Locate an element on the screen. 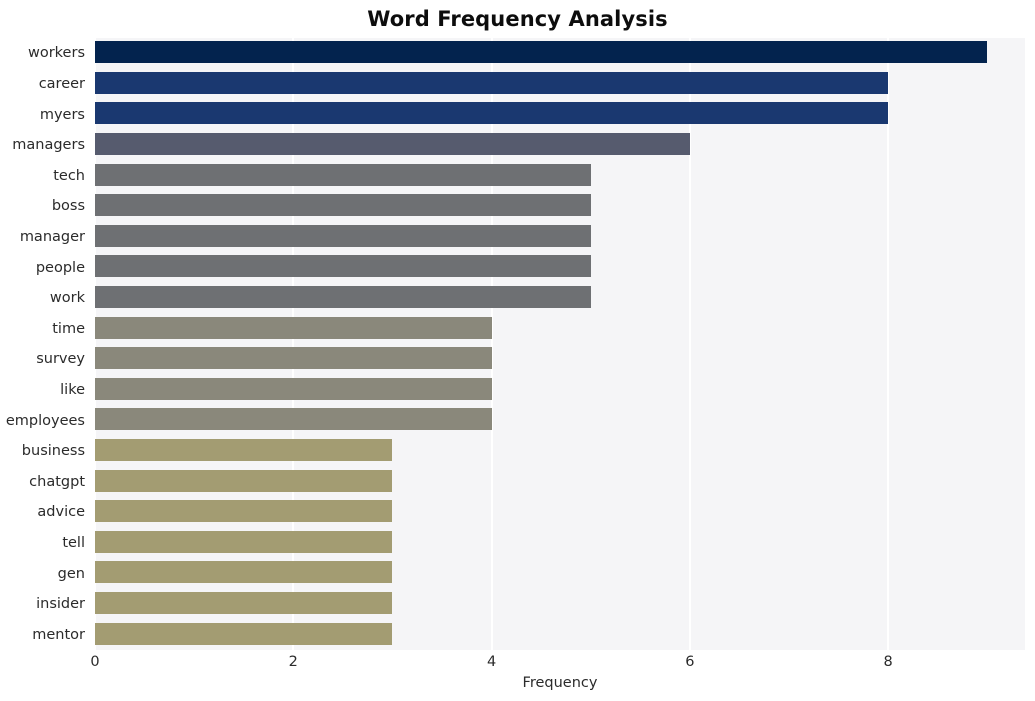  y-tick-label-work: work is located at coordinates (67, 298).